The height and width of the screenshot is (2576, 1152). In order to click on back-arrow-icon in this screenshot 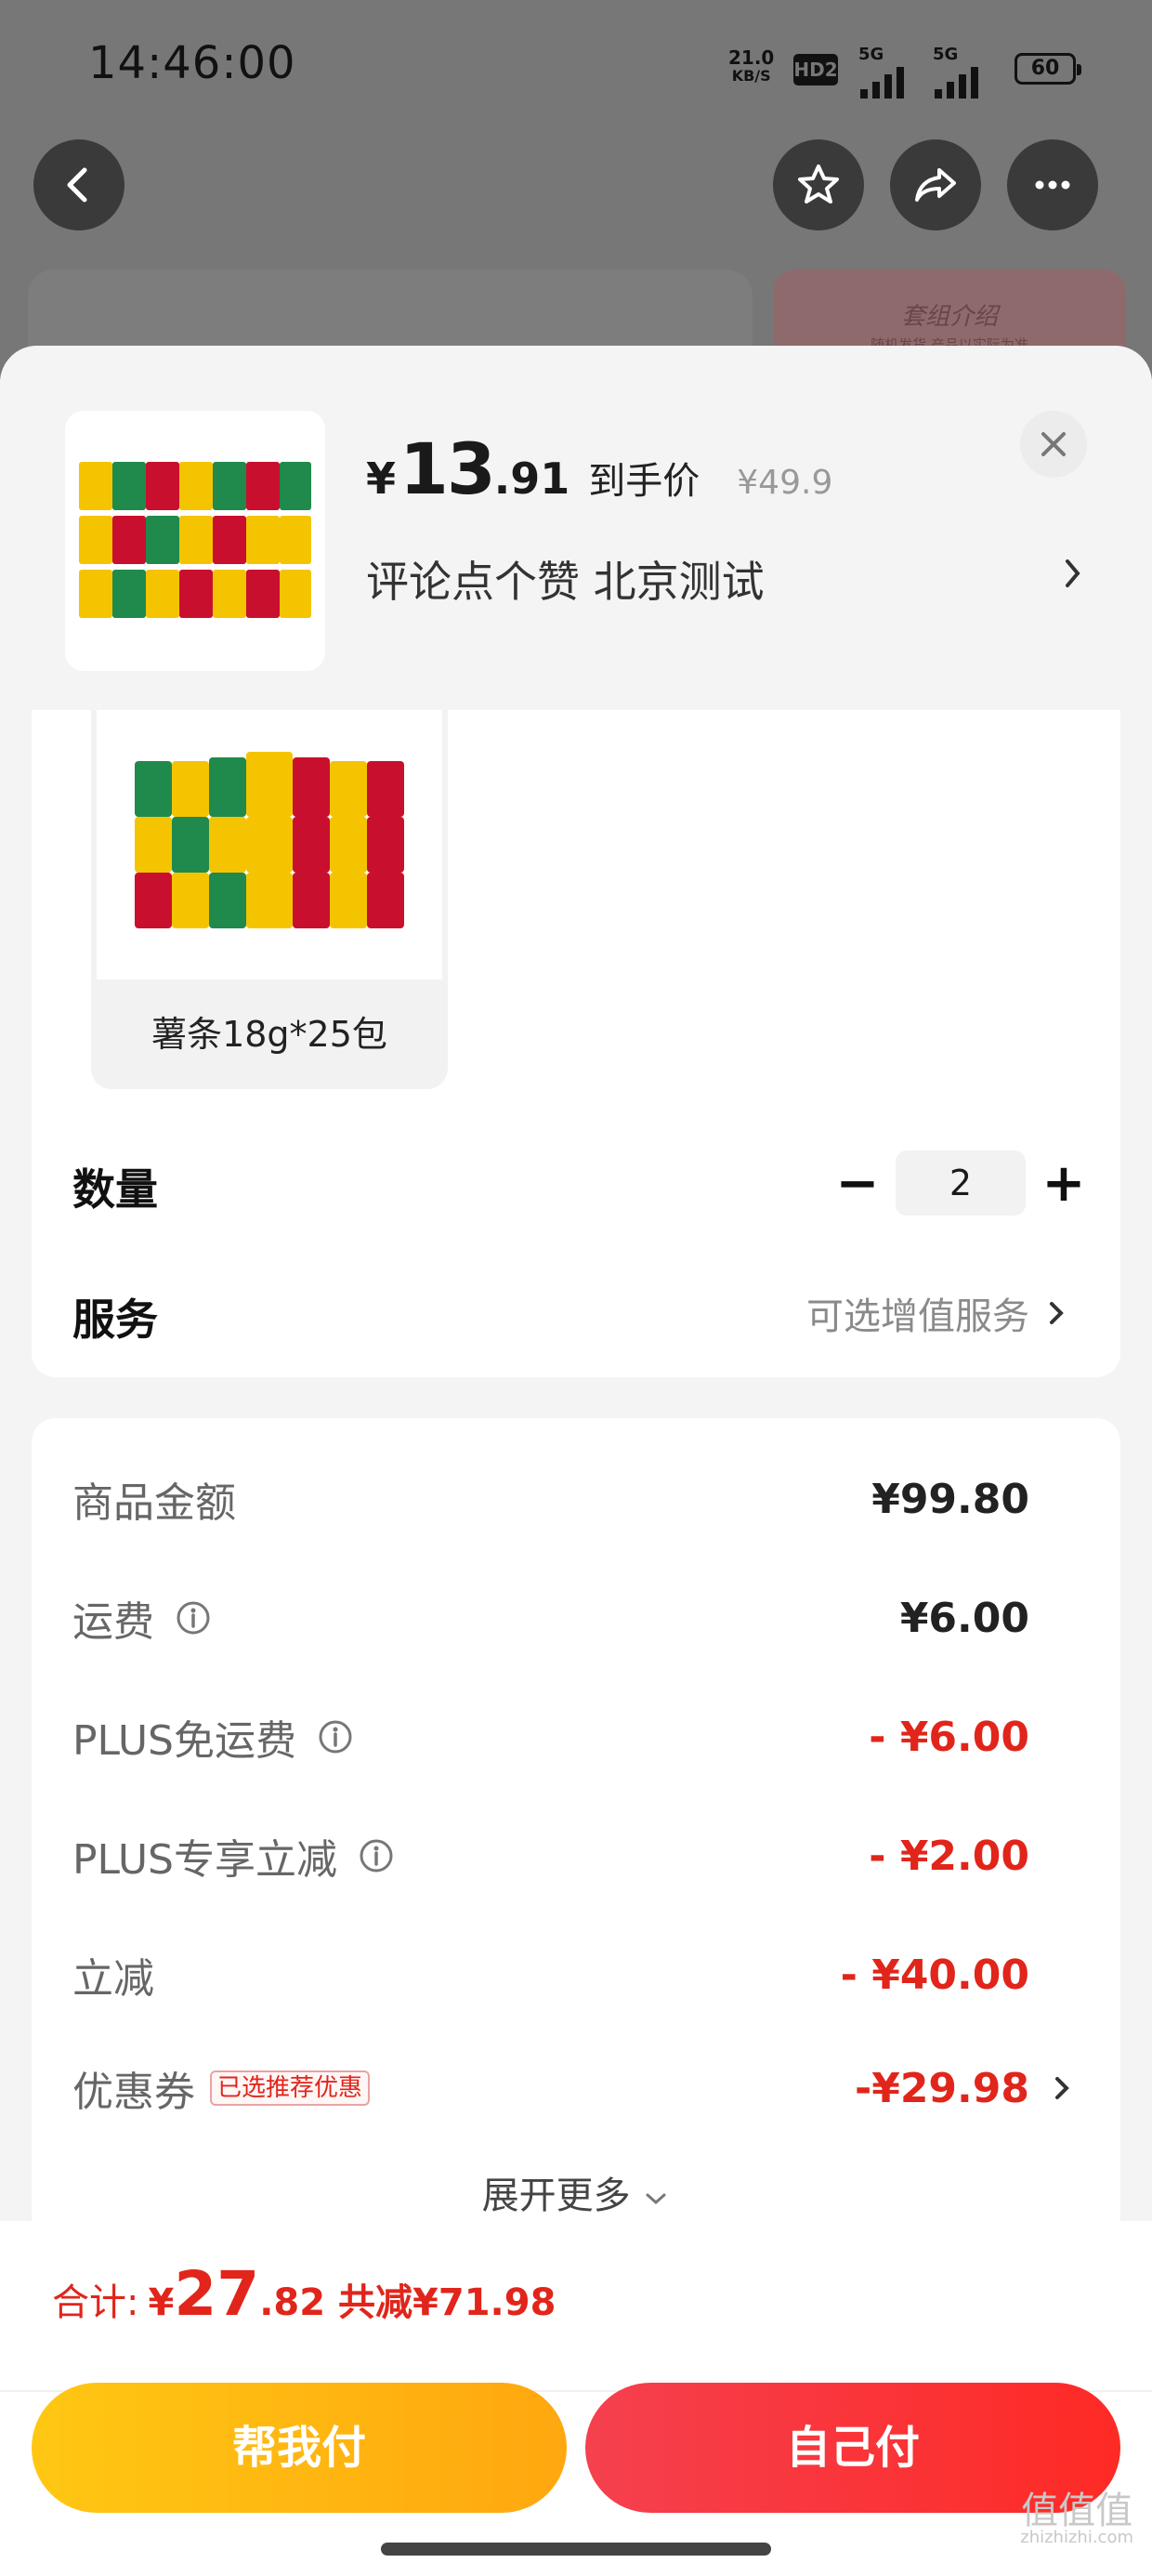, I will do `click(77, 185)`.